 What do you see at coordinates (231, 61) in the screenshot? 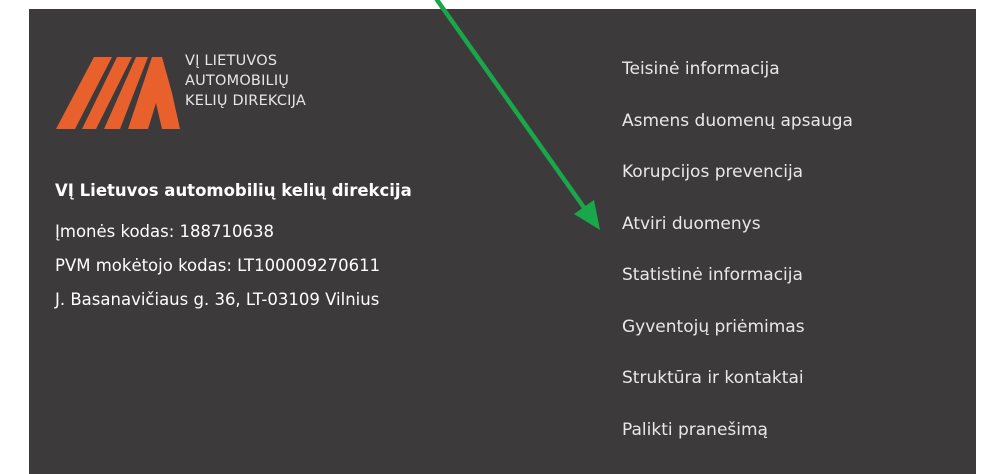
I see `logo-line-1: VĮ LIETUVOS` at bounding box center [231, 61].